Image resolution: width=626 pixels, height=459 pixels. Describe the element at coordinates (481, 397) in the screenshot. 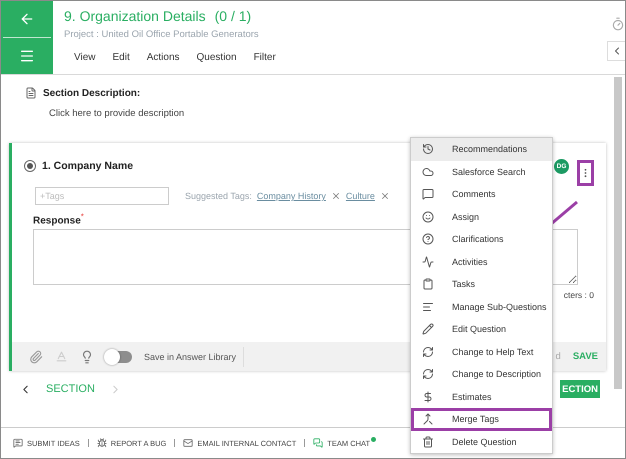

I see `menu-item: Estimates` at that location.